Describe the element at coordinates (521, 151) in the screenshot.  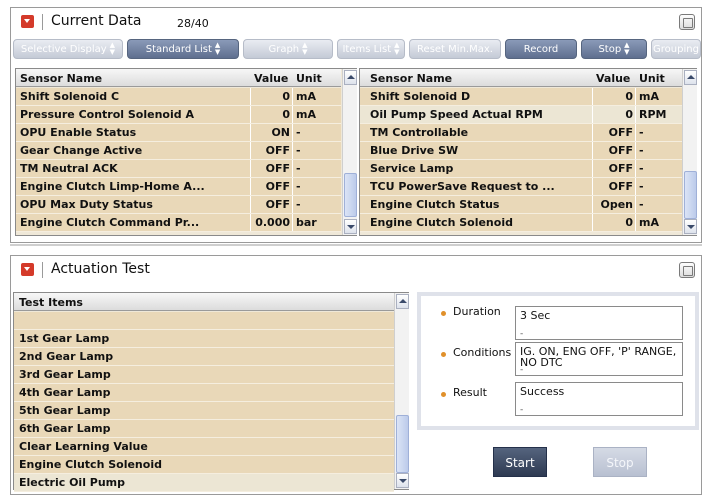
I see `sensor-row: Blue Drive SW OFF -` at that location.